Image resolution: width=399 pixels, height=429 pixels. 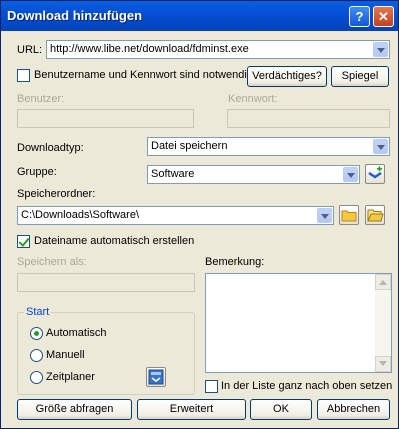 What do you see at coordinates (268, 146) in the screenshot?
I see `download-type-select: Datei speichern` at bounding box center [268, 146].